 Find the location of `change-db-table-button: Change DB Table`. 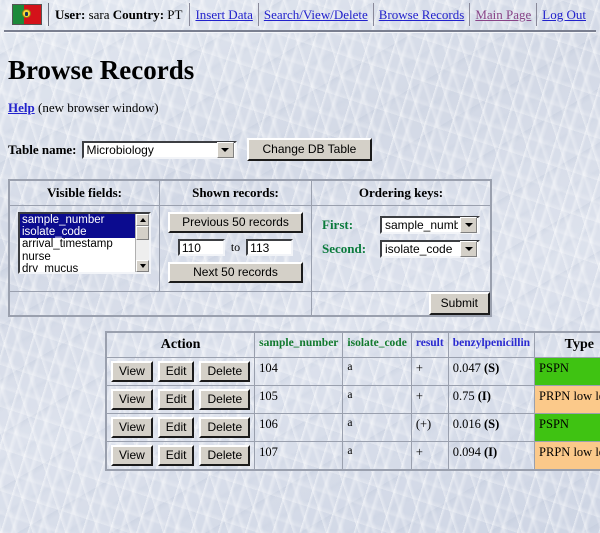

change-db-table-button: Change DB Table is located at coordinates (309, 149).